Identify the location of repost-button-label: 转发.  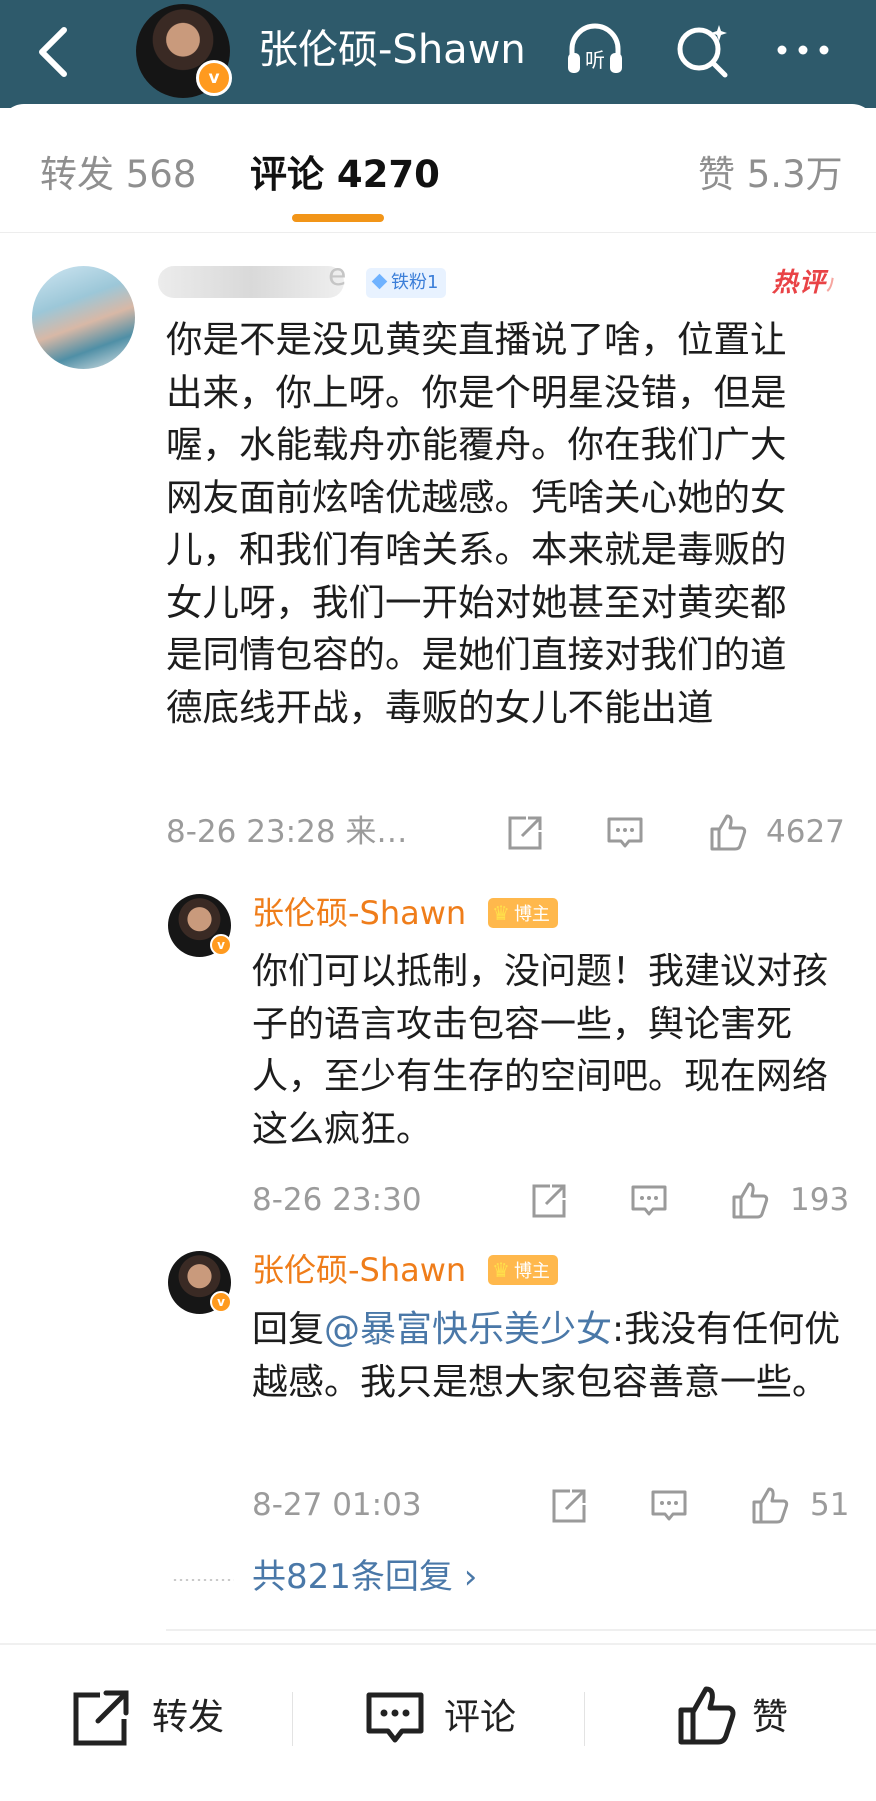
(188, 1718).